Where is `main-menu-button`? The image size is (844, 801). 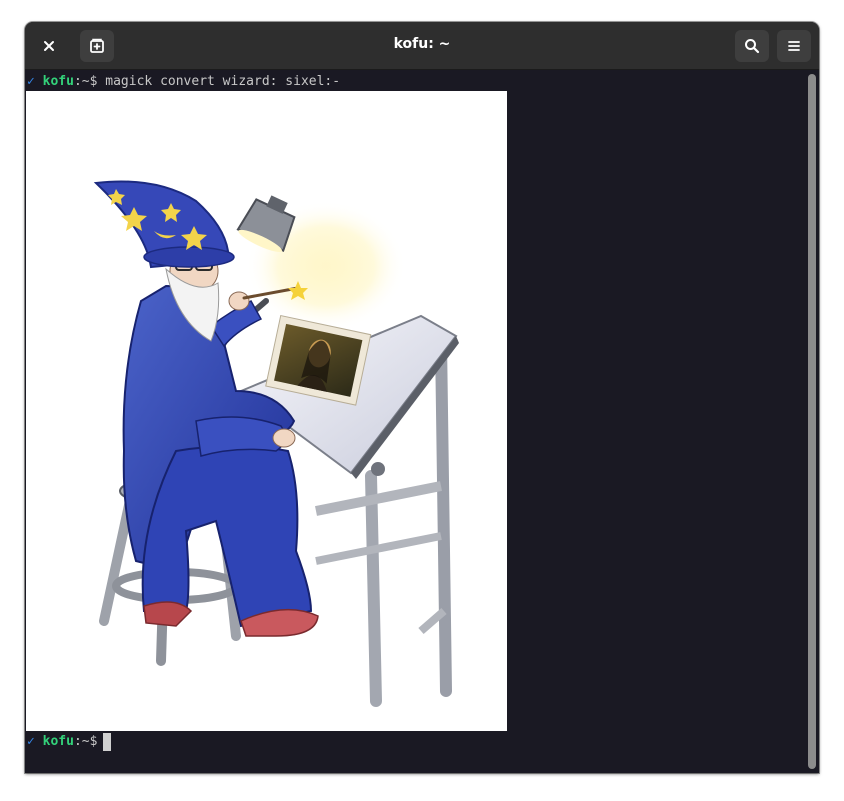
main-menu-button is located at coordinates (794, 46).